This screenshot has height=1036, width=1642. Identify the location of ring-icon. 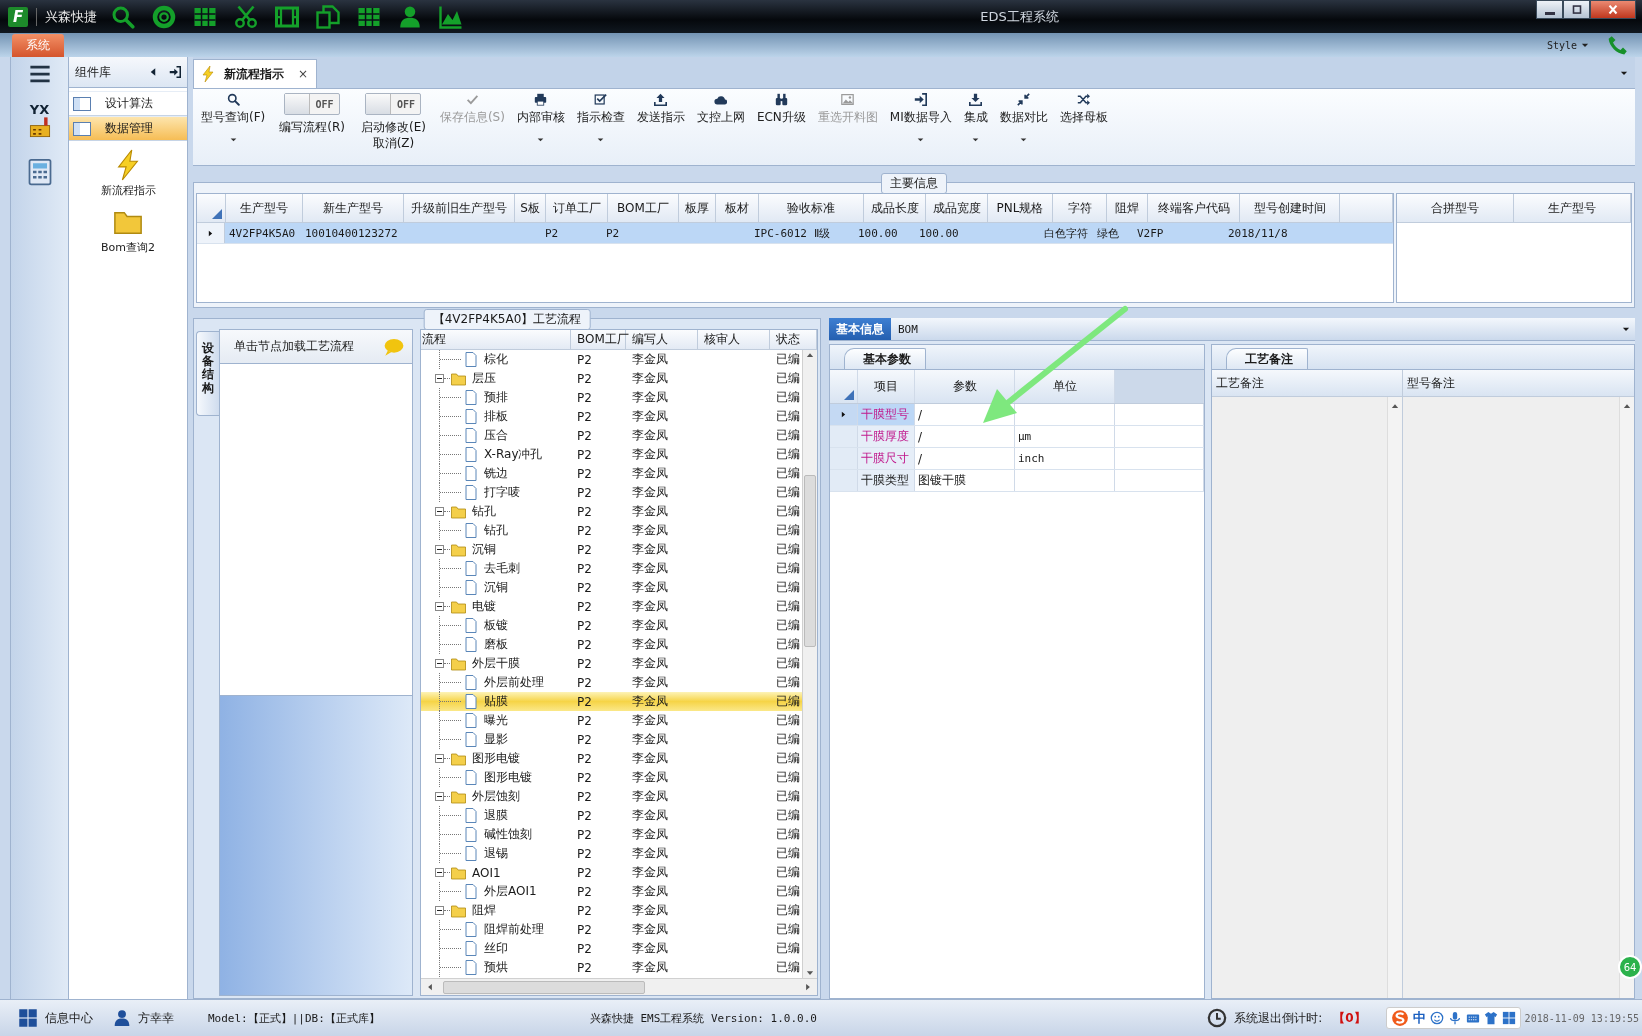
(164, 16).